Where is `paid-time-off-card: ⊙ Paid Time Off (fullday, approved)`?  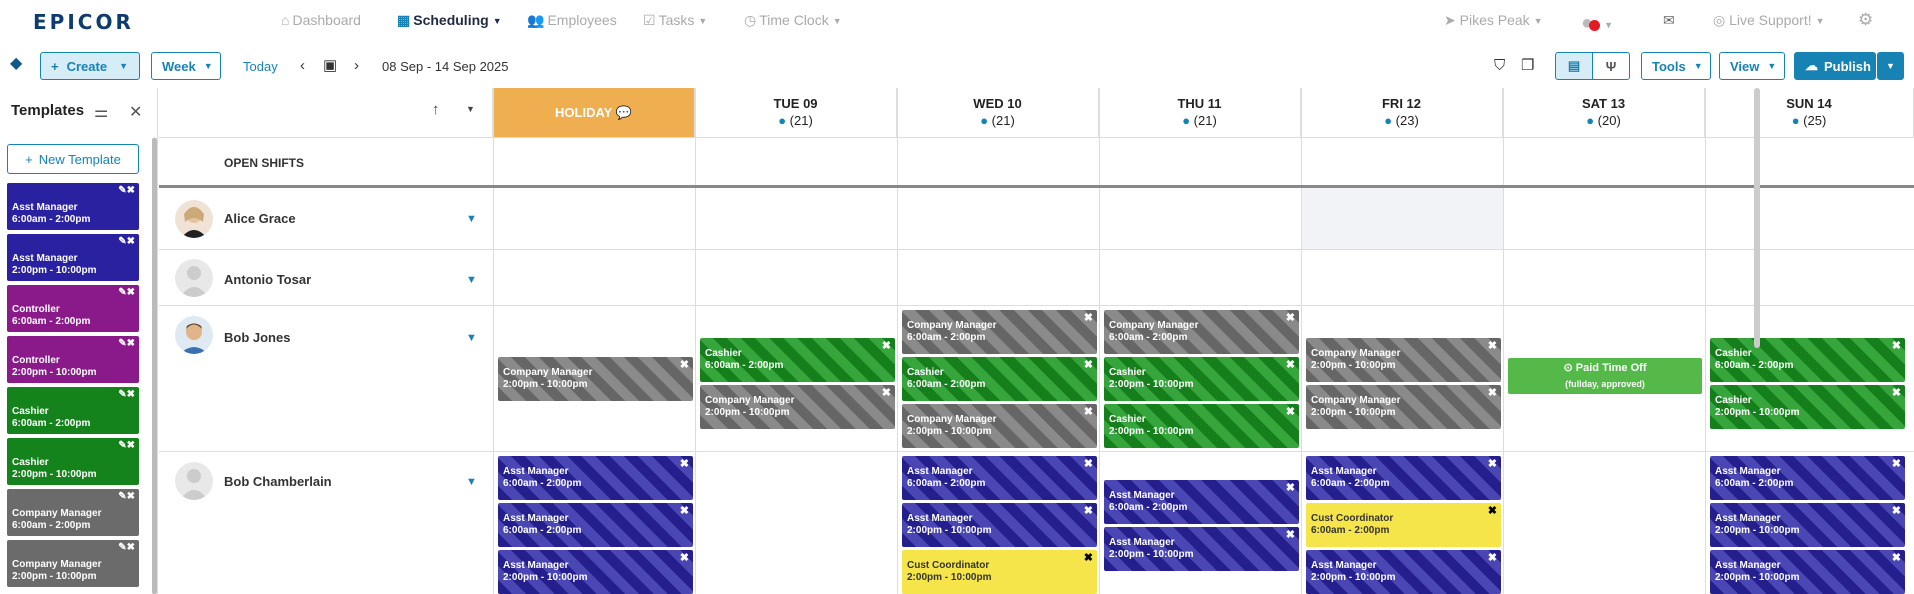 paid-time-off-card: ⊙ Paid Time Off (fullday, approved) is located at coordinates (1605, 376).